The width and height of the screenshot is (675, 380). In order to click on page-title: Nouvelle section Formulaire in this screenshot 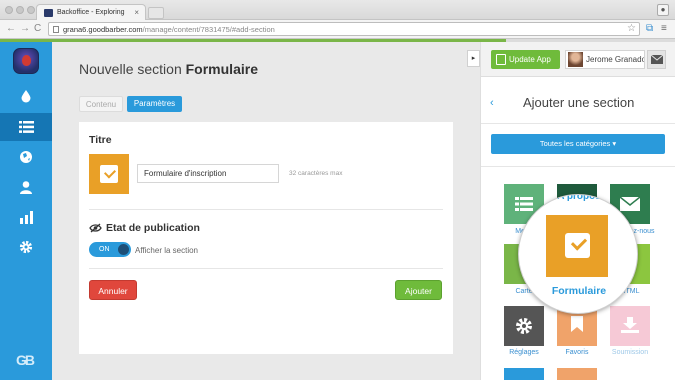, I will do `click(168, 69)`.